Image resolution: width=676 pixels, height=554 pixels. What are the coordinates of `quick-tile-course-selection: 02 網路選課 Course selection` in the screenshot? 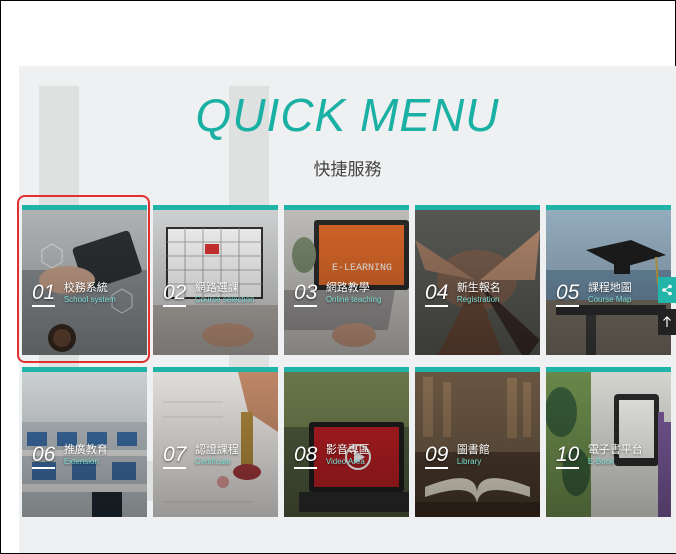 It's located at (215, 280).